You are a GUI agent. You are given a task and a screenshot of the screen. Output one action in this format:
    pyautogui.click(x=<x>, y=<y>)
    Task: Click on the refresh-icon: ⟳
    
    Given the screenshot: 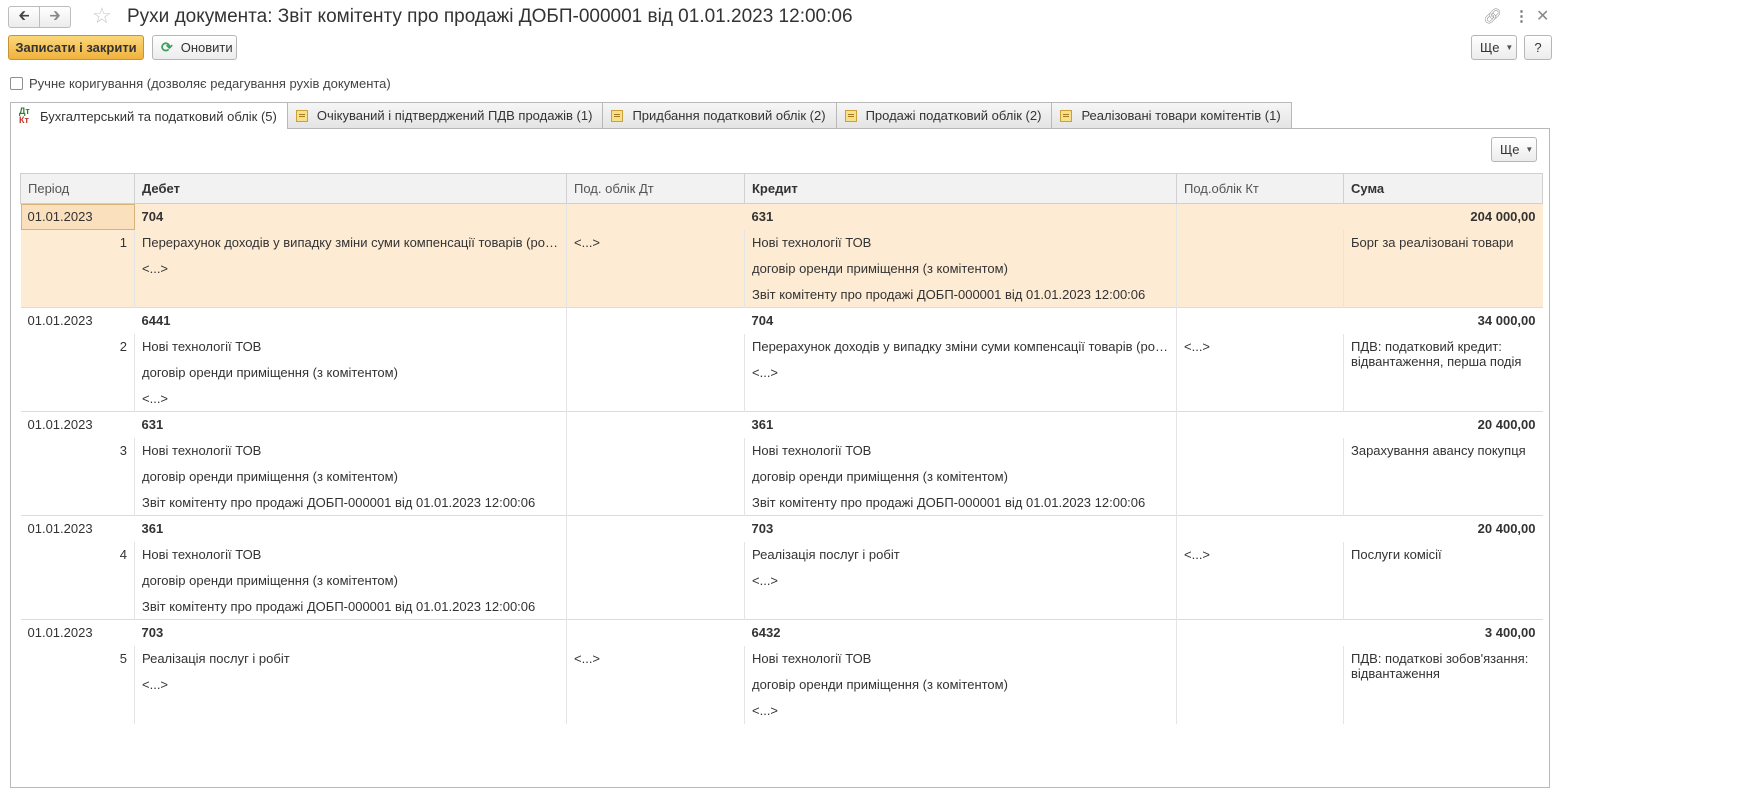 What is the action you would take?
    pyautogui.click(x=167, y=47)
    